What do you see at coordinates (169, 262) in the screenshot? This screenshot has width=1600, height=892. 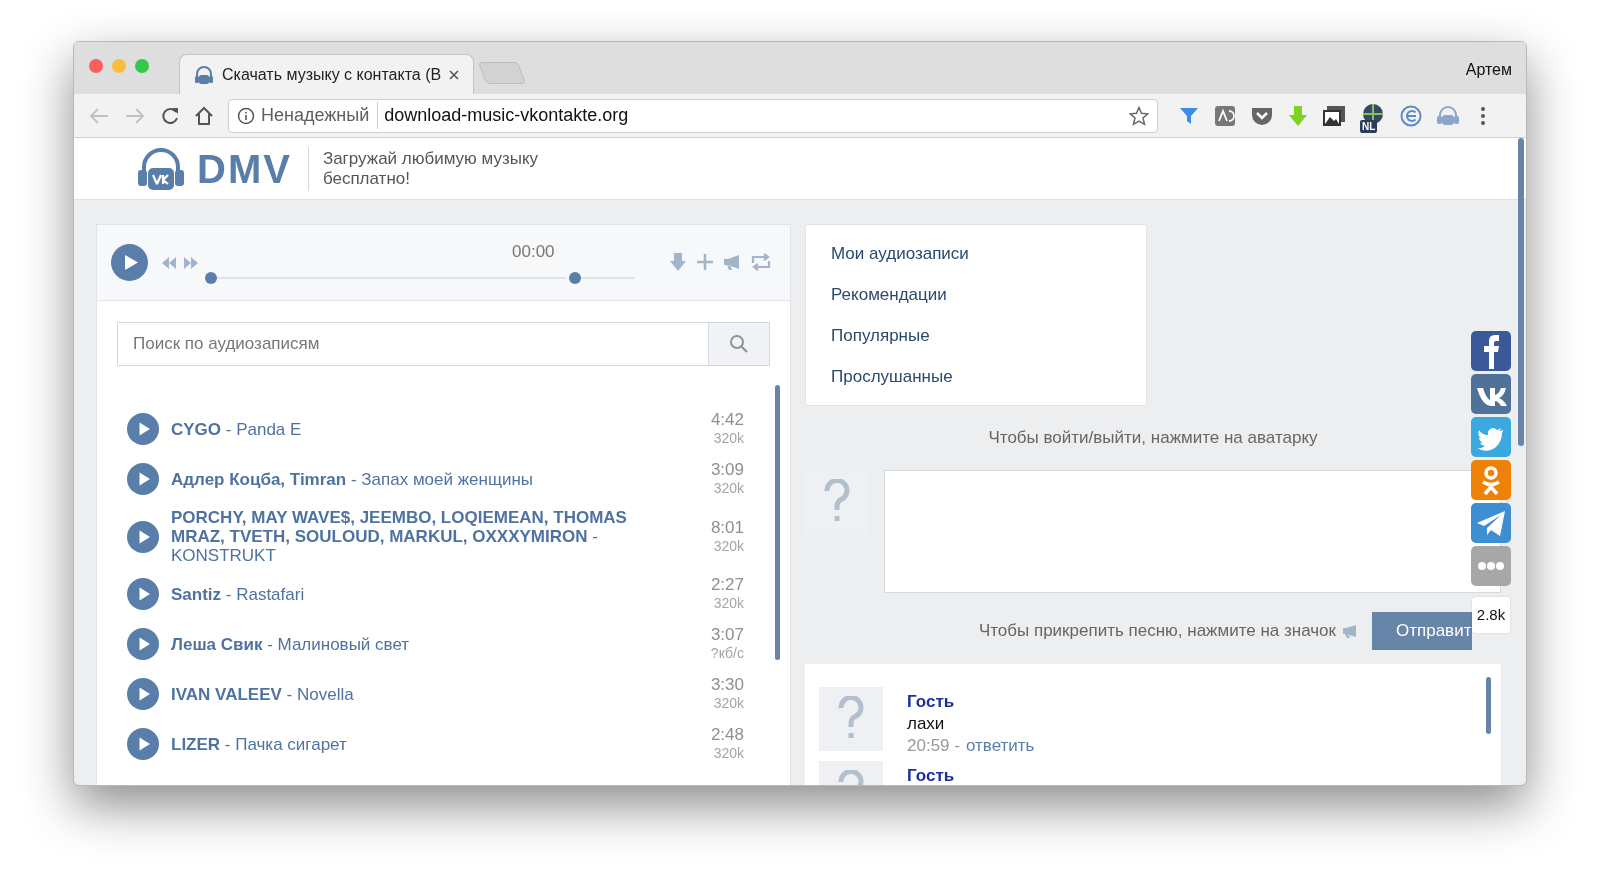 I see `previous-icon` at bounding box center [169, 262].